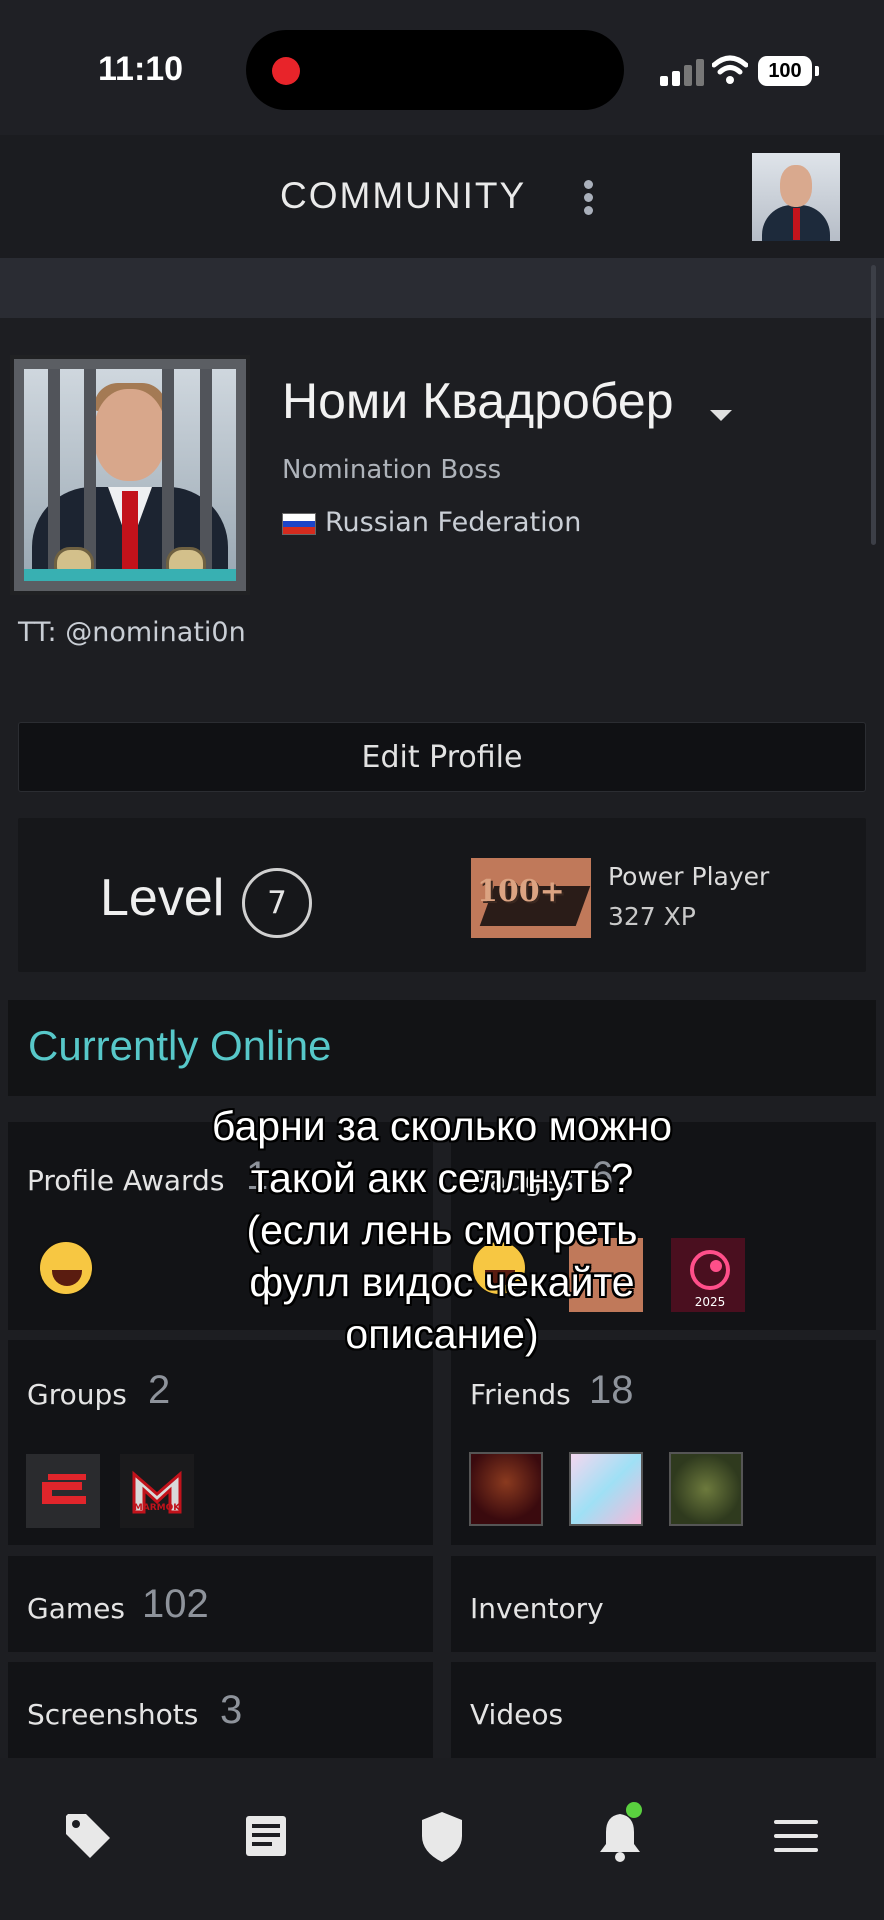 This screenshot has width=884, height=1920. I want to click on caption-line: барни за сколько можно, so click(442, 1126).